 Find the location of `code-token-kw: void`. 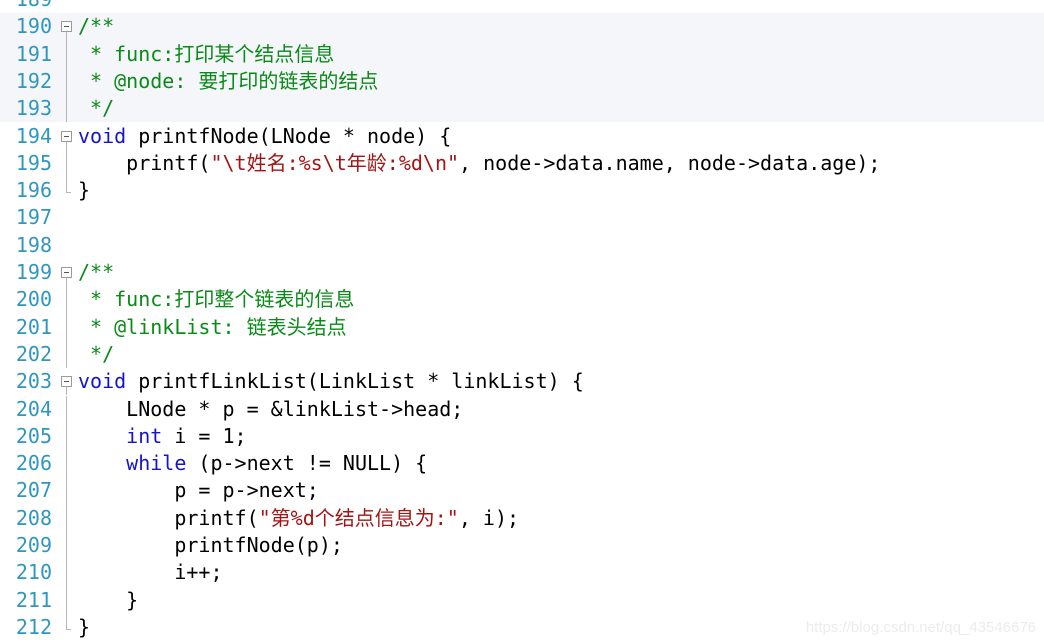

code-token-kw: void is located at coordinates (102, 381).